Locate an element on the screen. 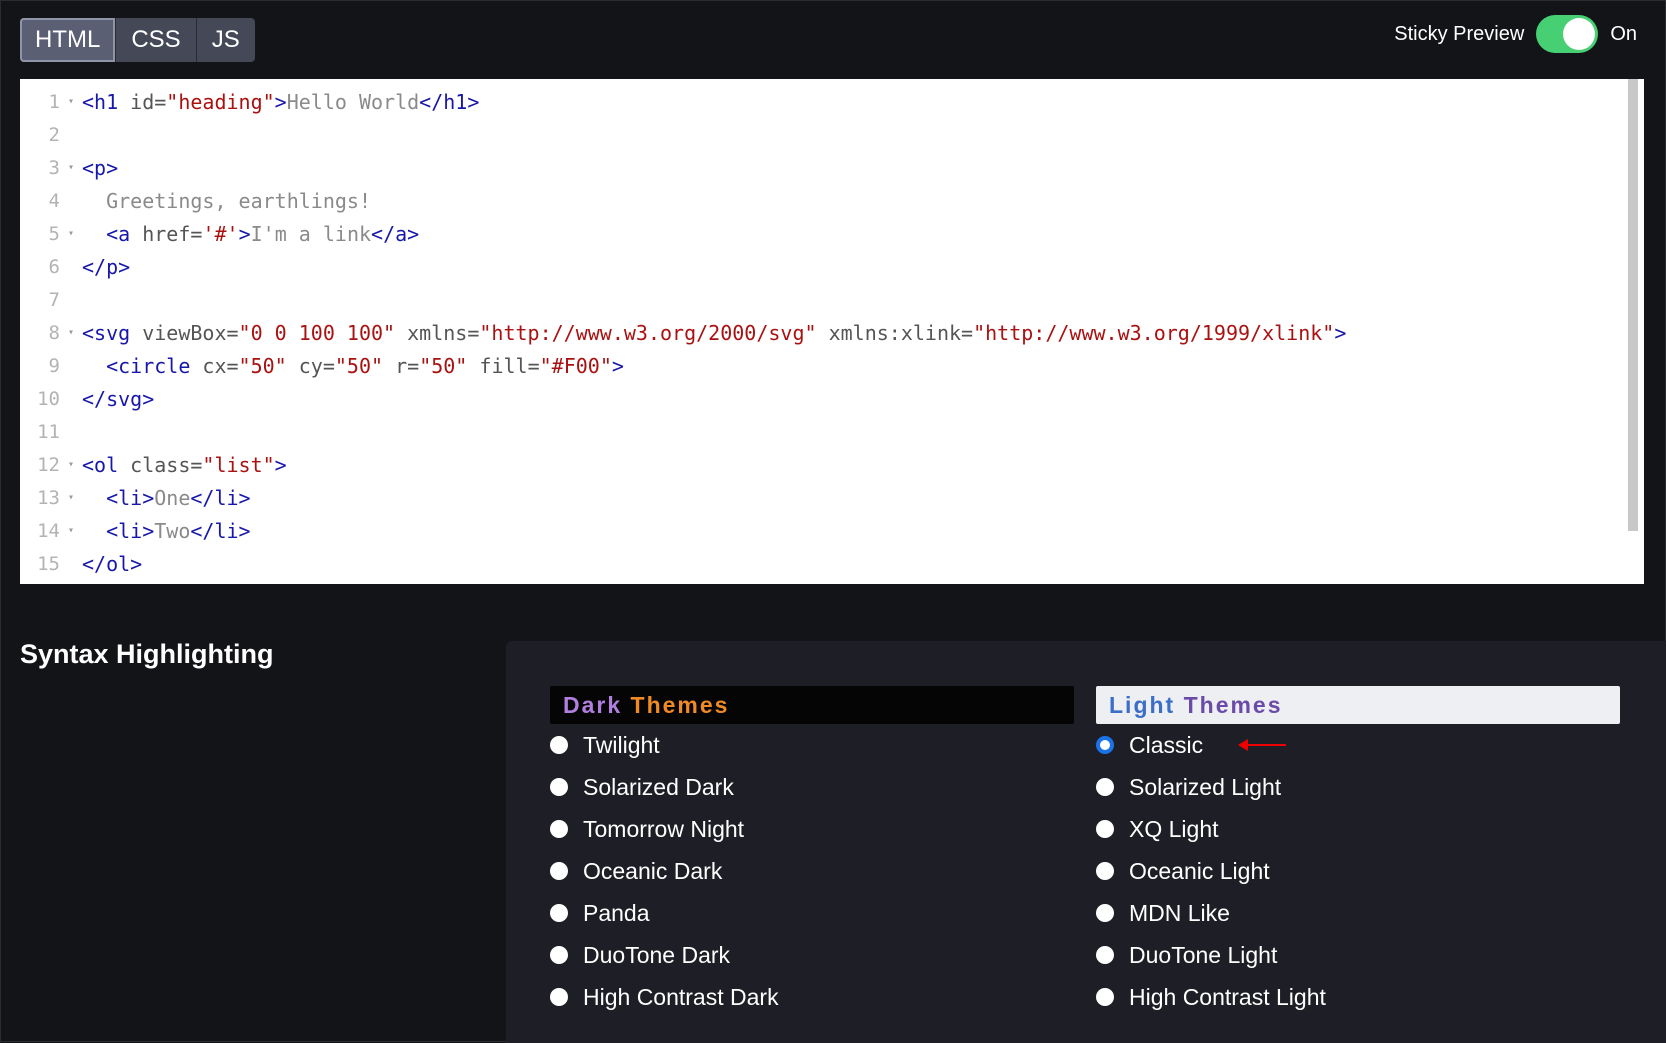 The image size is (1666, 1043). tab-css: CSS is located at coordinates (156, 40).